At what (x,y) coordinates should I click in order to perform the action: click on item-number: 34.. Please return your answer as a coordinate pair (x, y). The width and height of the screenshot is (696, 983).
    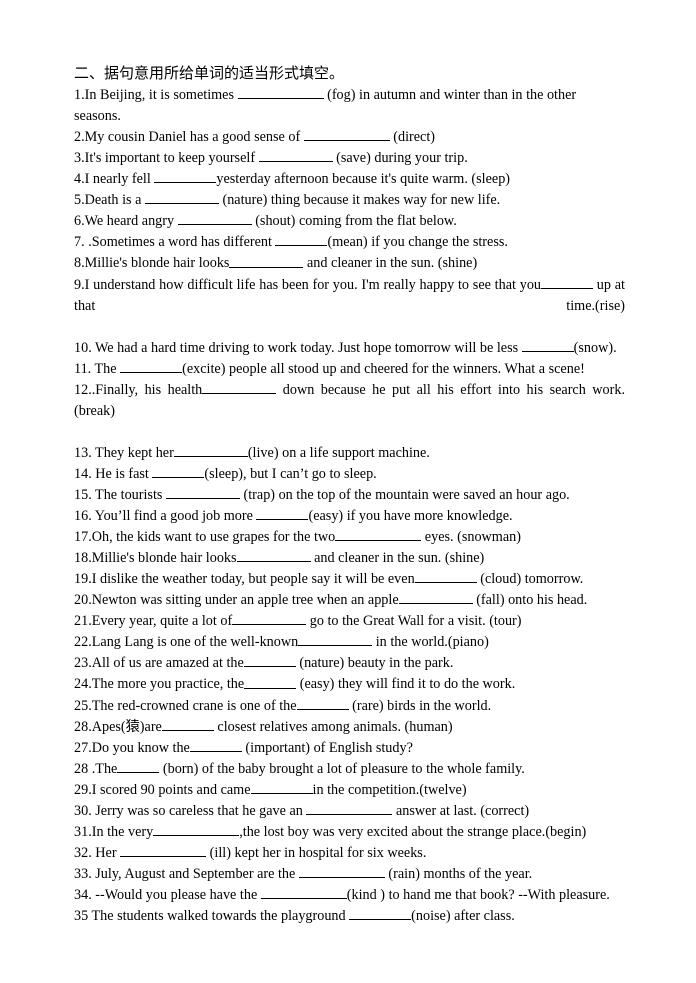
    Looking at the image, I should click on (85, 895).